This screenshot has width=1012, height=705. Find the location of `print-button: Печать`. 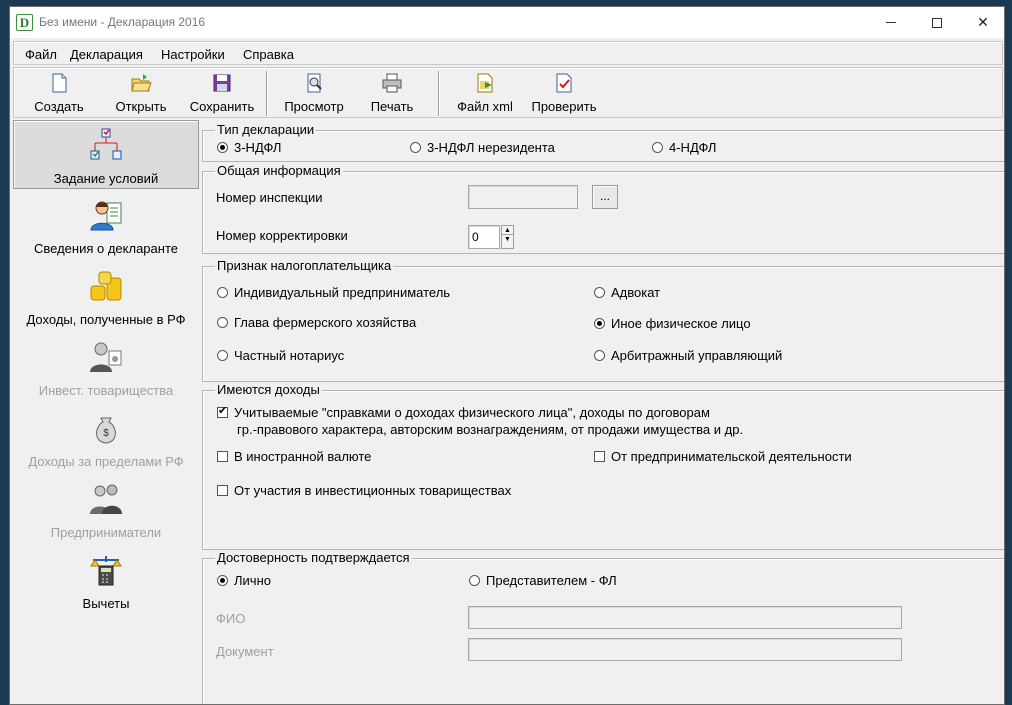

print-button: Печать is located at coordinates (392, 94).